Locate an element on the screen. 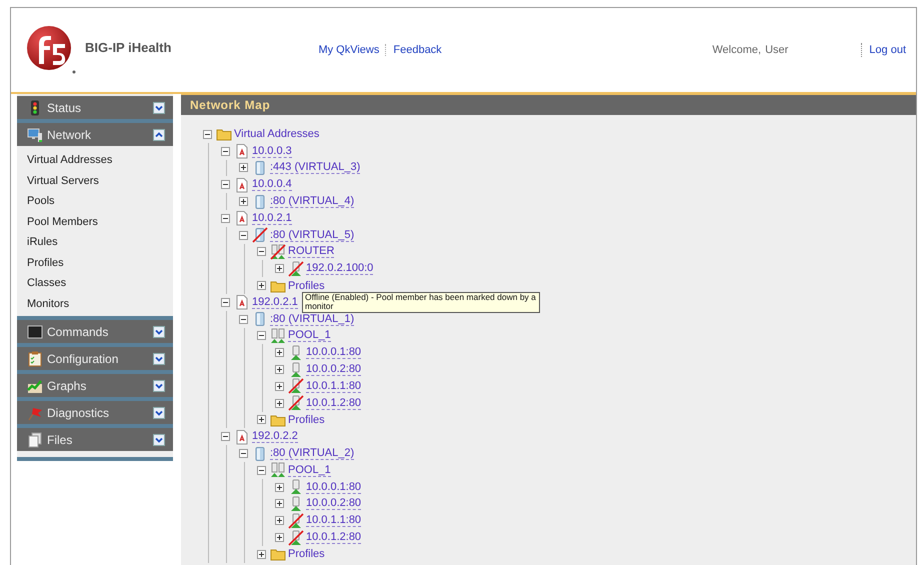 The image size is (919, 565). sidebar-section-header: Network is located at coordinates (95, 134).